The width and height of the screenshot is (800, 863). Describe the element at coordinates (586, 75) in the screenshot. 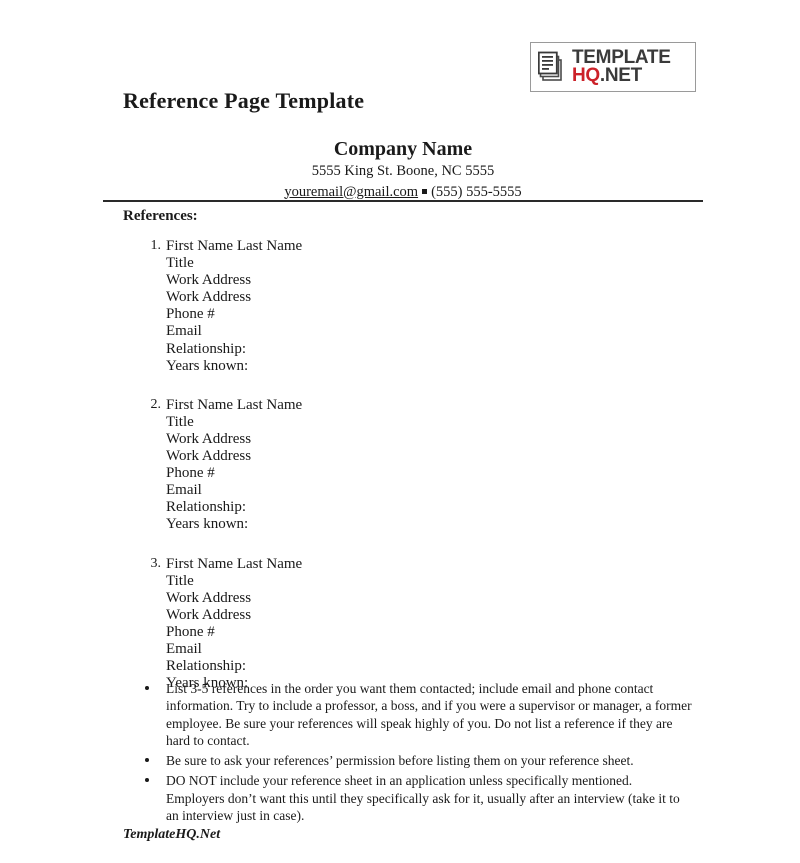

I see `logo-text-hq: HQ` at that location.